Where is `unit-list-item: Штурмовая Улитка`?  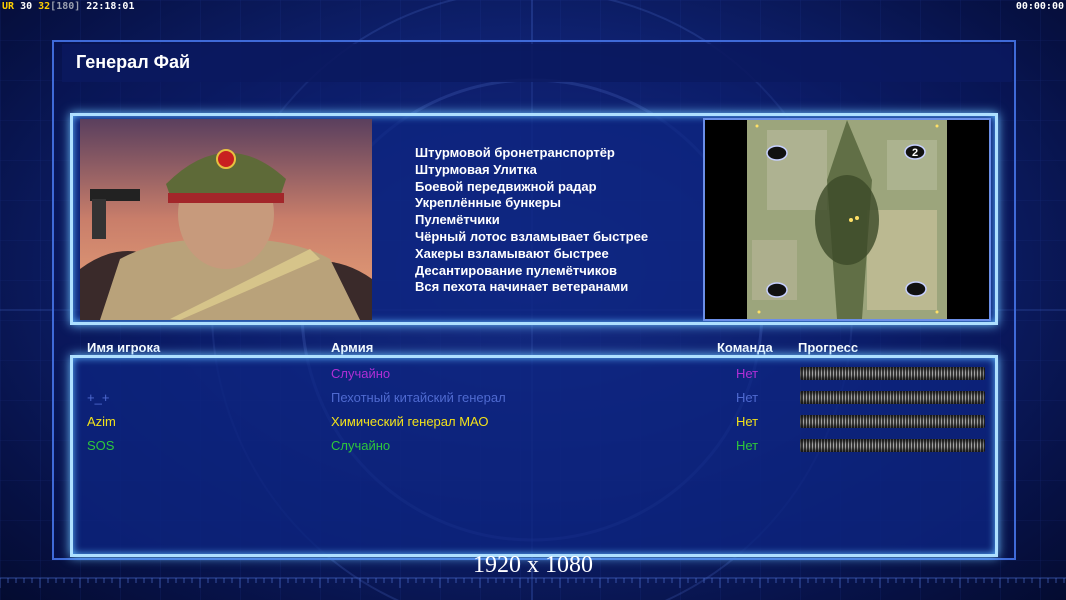 unit-list-item: Штурмовая Улитка is located at coordinates (476, 169).